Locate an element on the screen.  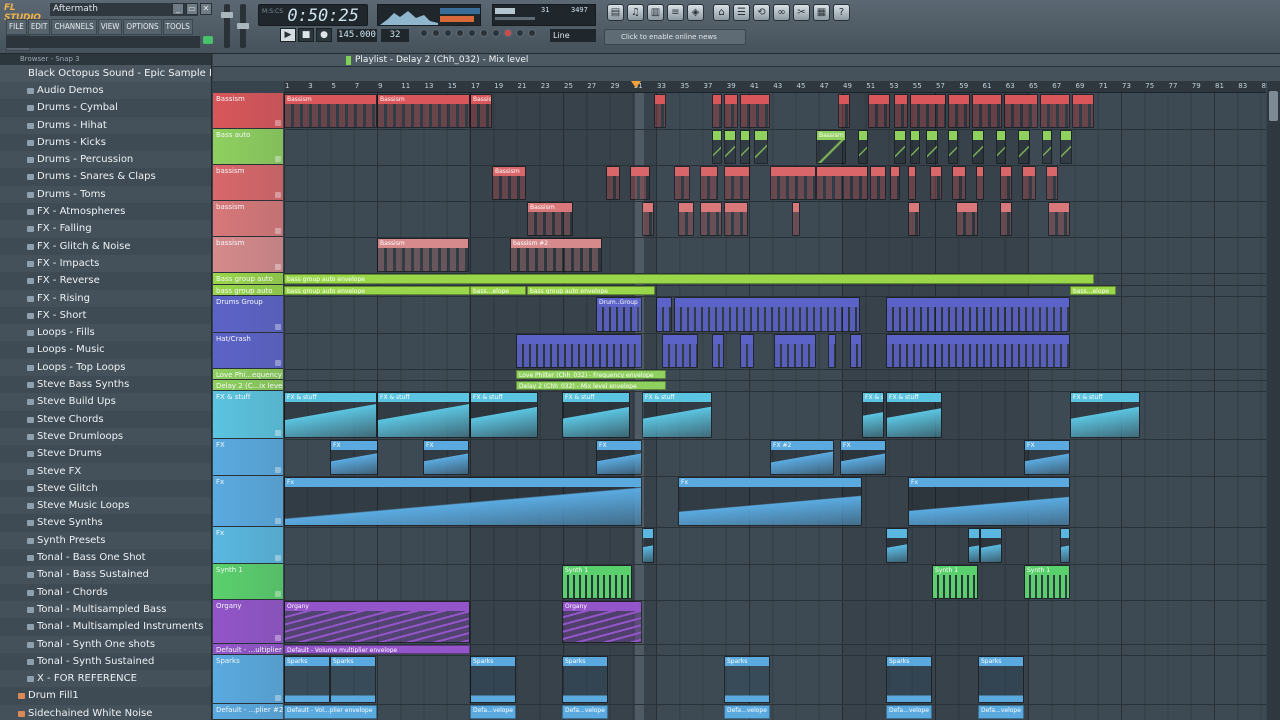
track-header: Fx is located at coordinates (248, 545).